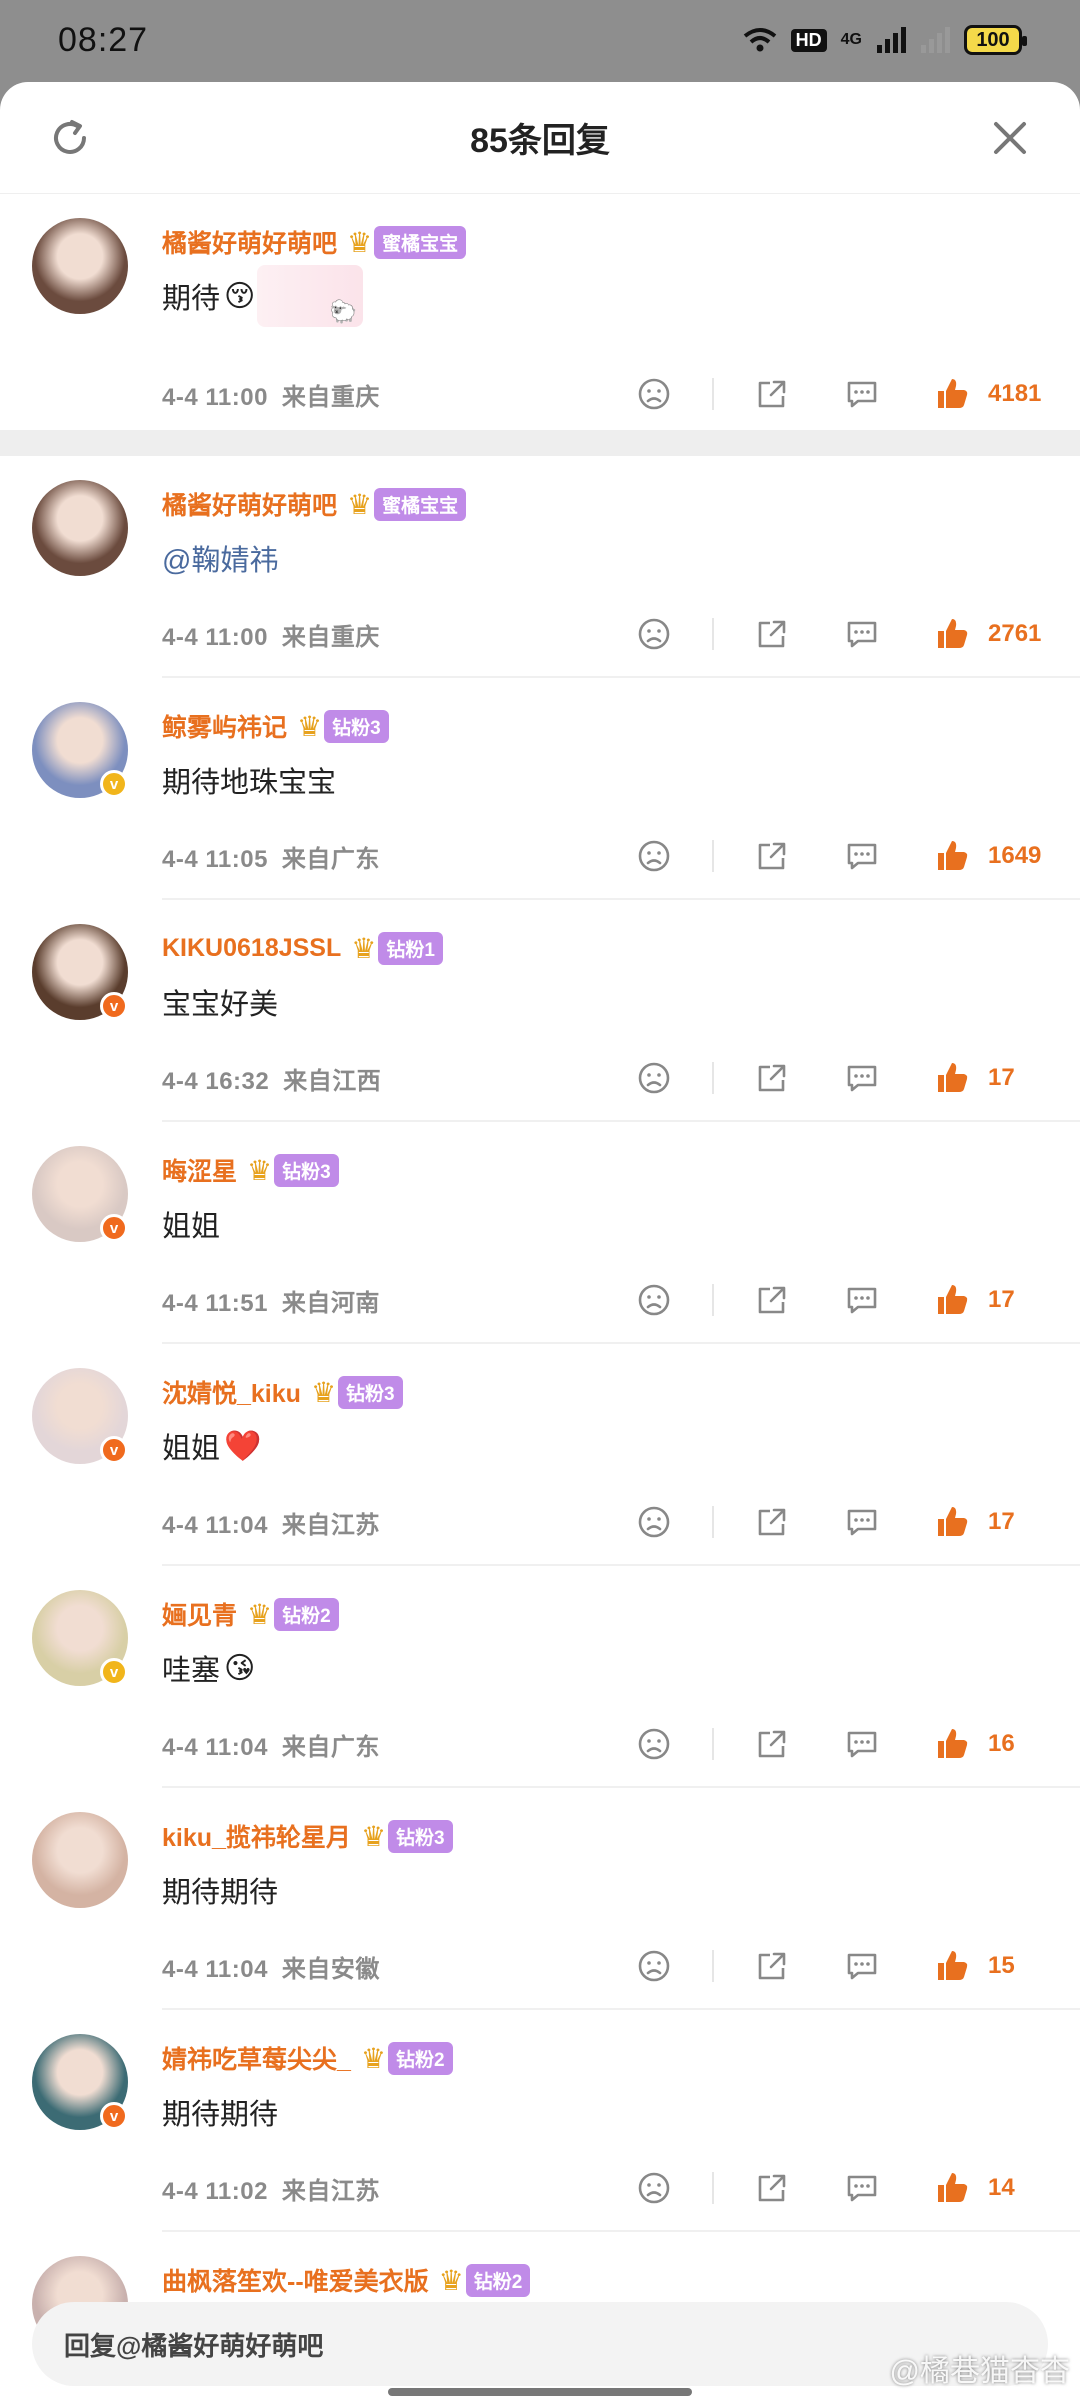 Image resolution: width=1080 pixels, height=2400 pixels. What do you see at coordinates (606, 2188) in the screenshot?
I see `meta-row: 4-4 11:02 来自江苏 14` at bounding box center [606, 2188].